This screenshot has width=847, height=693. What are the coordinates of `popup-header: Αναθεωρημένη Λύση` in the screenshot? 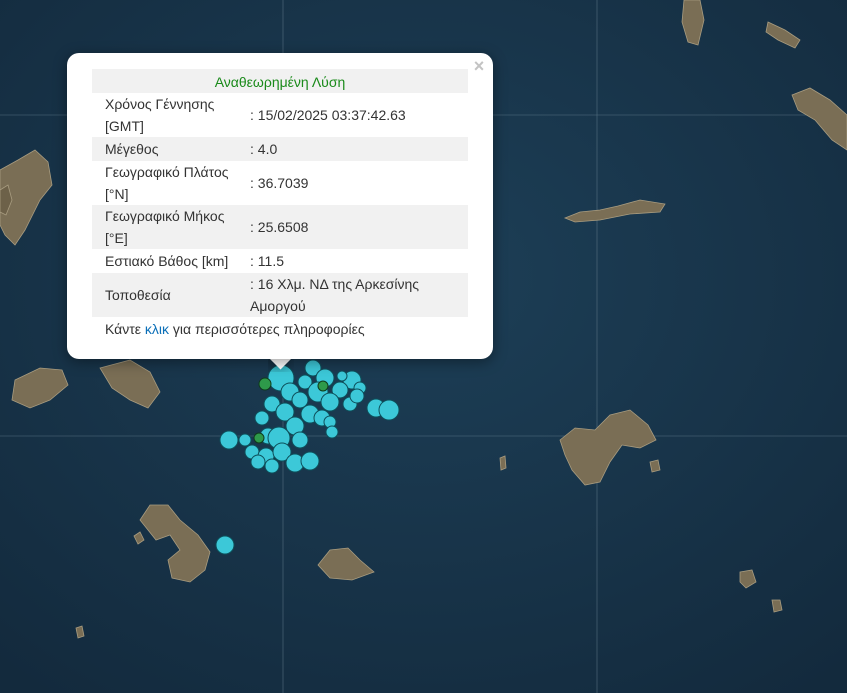 It's located at (280, 81).